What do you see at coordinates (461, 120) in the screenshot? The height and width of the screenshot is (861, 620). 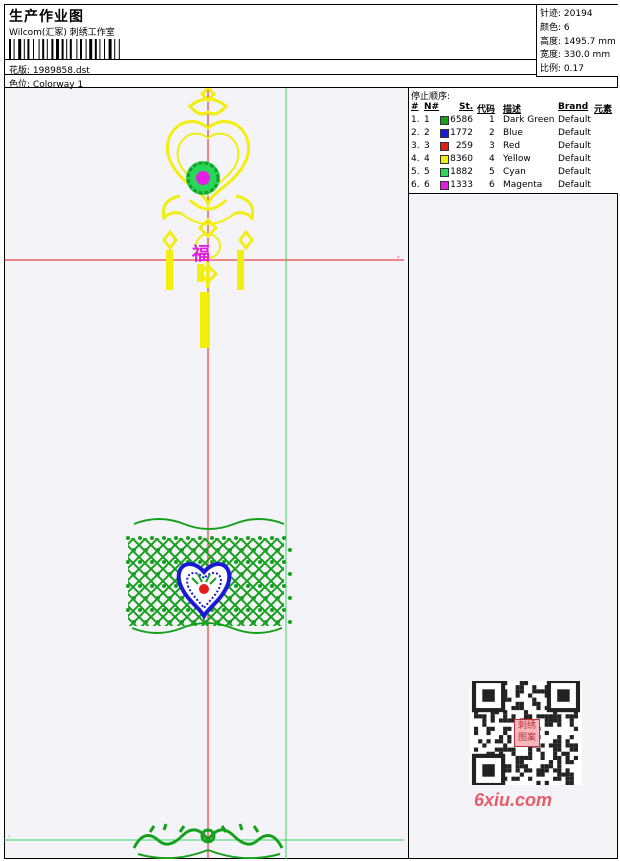 I see `row-stitches: 6586` at bounding box center [461, 120].